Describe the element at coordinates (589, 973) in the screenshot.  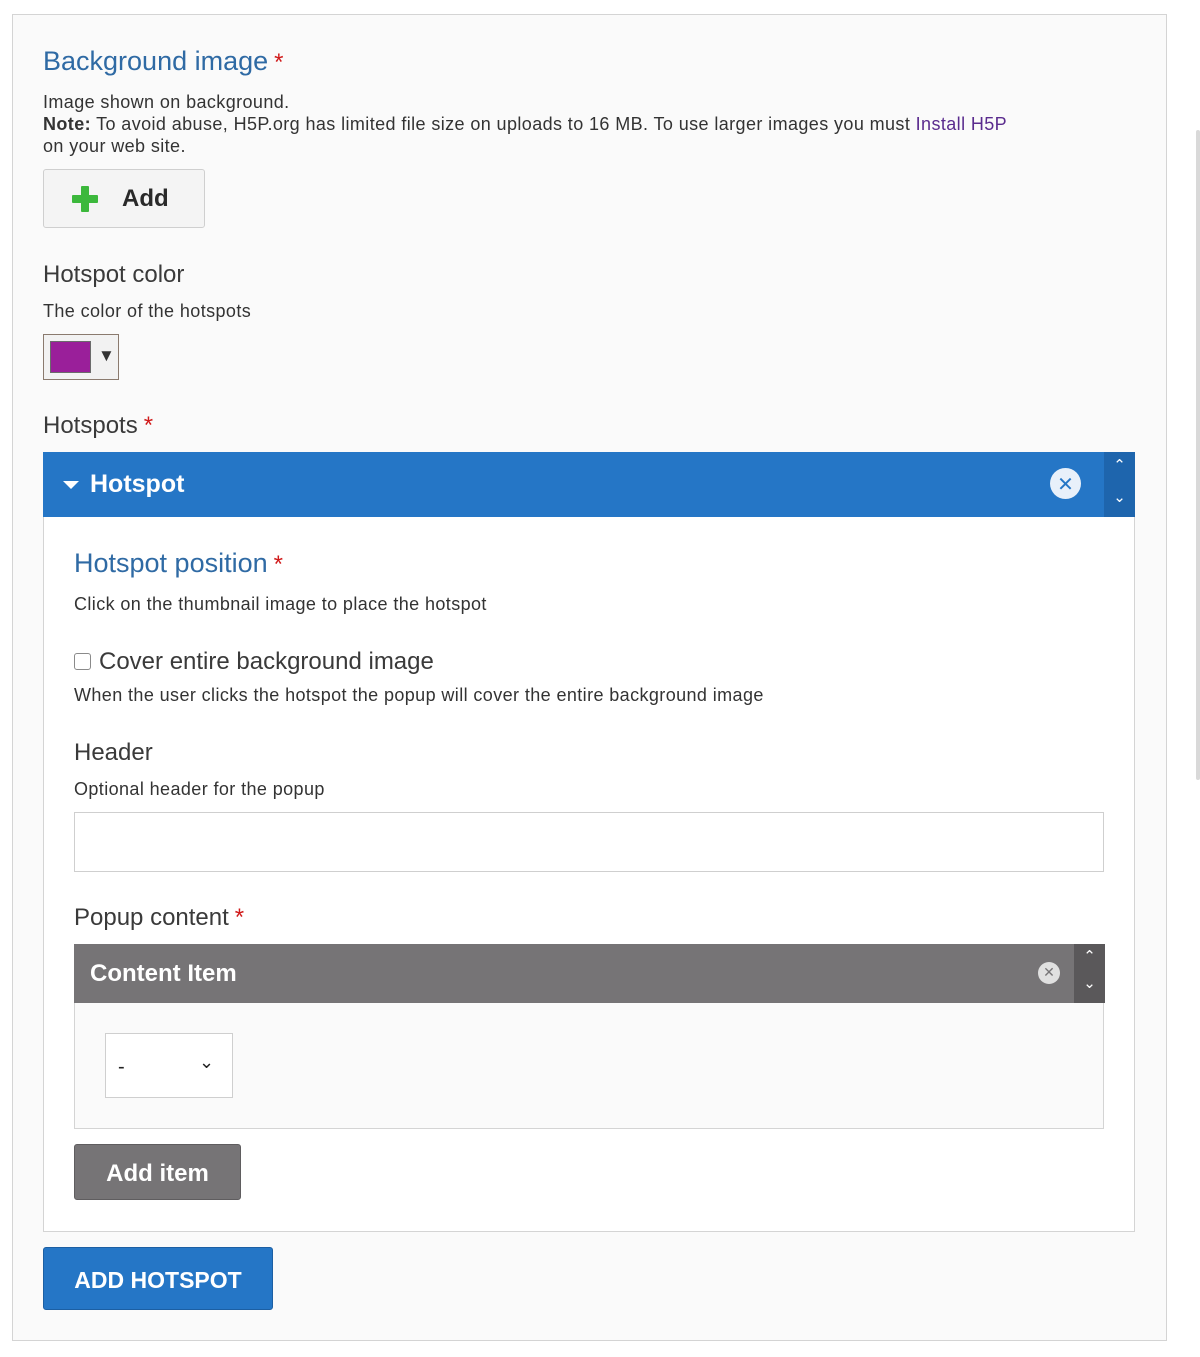
I see `content-item-header: Content Item ✕ ⌃ ⌄` at that location.